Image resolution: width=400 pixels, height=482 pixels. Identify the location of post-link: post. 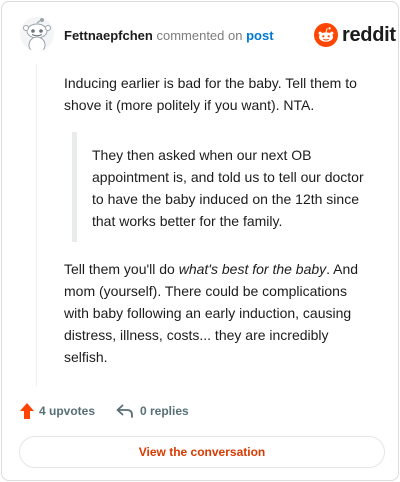
(259, 35).